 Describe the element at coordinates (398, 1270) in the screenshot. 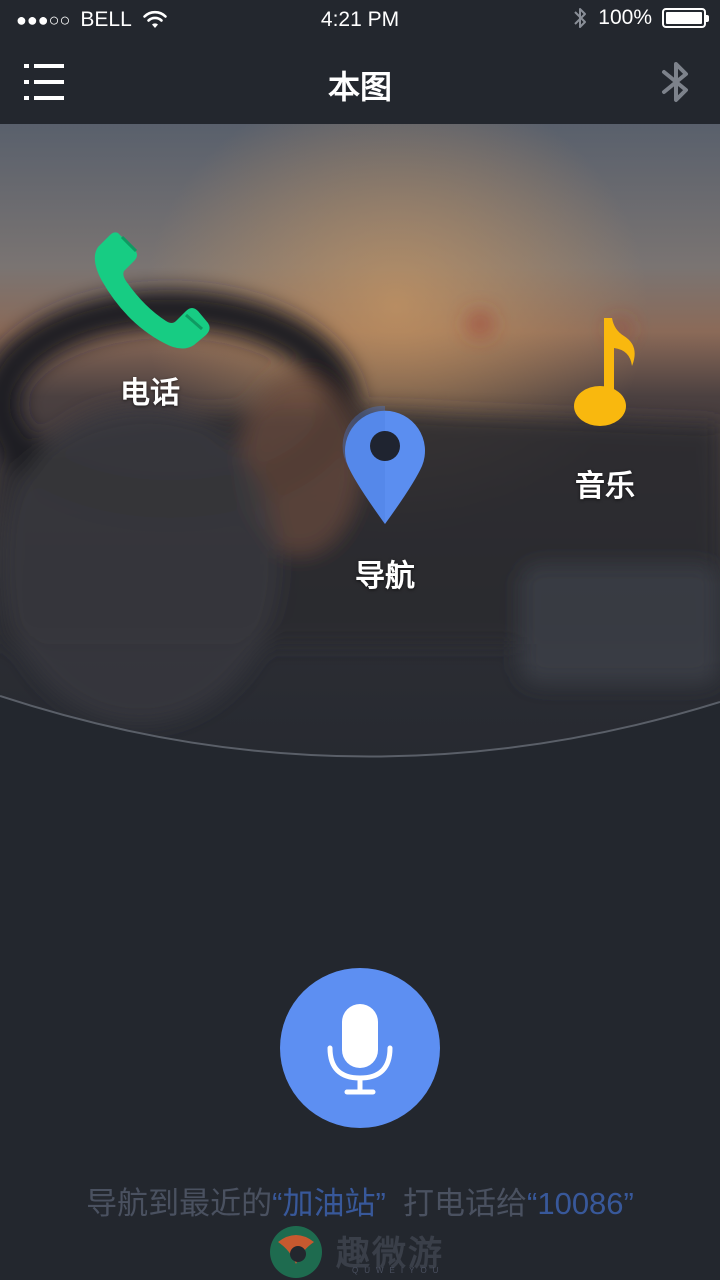

I see `watermark-subtext: QUWEIYOU` at that location.